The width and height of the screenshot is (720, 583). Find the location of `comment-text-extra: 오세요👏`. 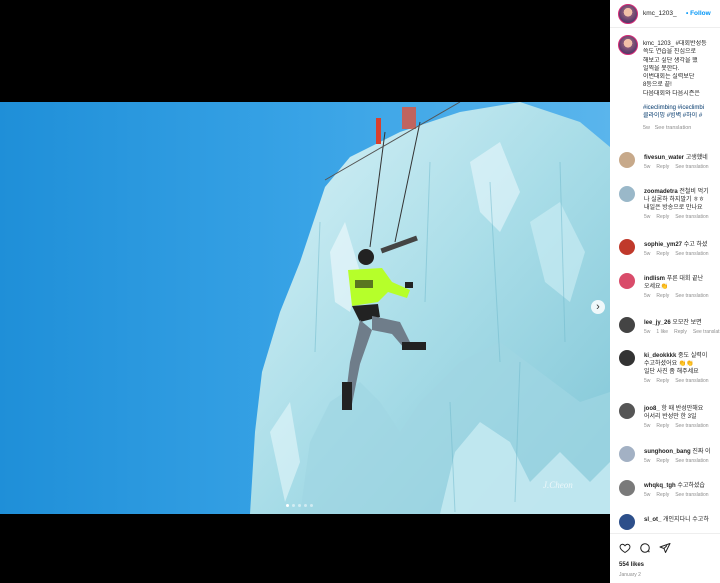

comment-text-extra: 오세요👏 is located at coordinates (656, 287).